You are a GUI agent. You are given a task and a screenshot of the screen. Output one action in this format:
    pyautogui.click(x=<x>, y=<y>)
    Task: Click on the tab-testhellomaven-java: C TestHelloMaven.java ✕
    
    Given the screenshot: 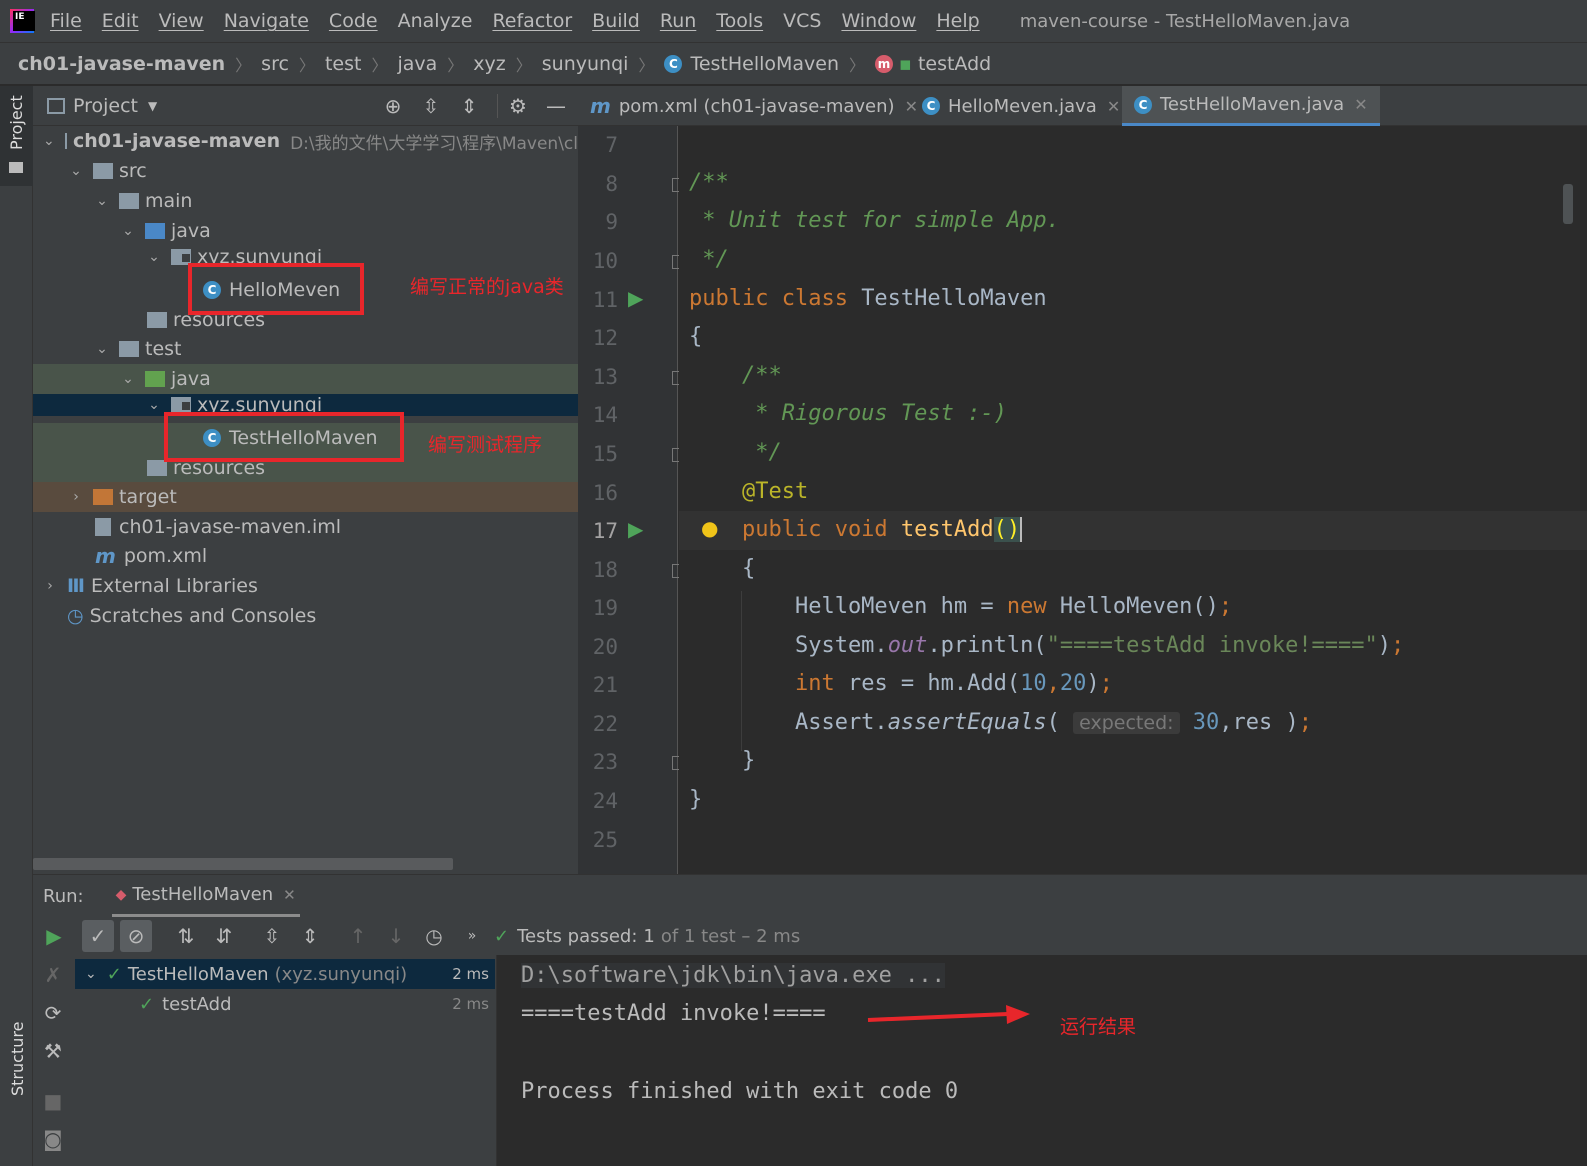 What is the action you would take?
    pyautogui.click(x=1251, y=106)
    